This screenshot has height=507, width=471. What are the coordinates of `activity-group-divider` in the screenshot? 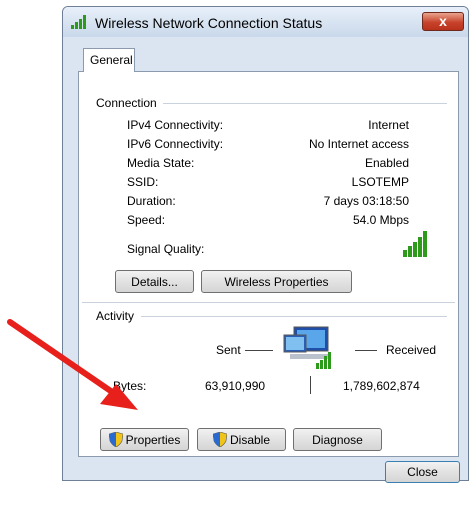 It's located at (294, 316).